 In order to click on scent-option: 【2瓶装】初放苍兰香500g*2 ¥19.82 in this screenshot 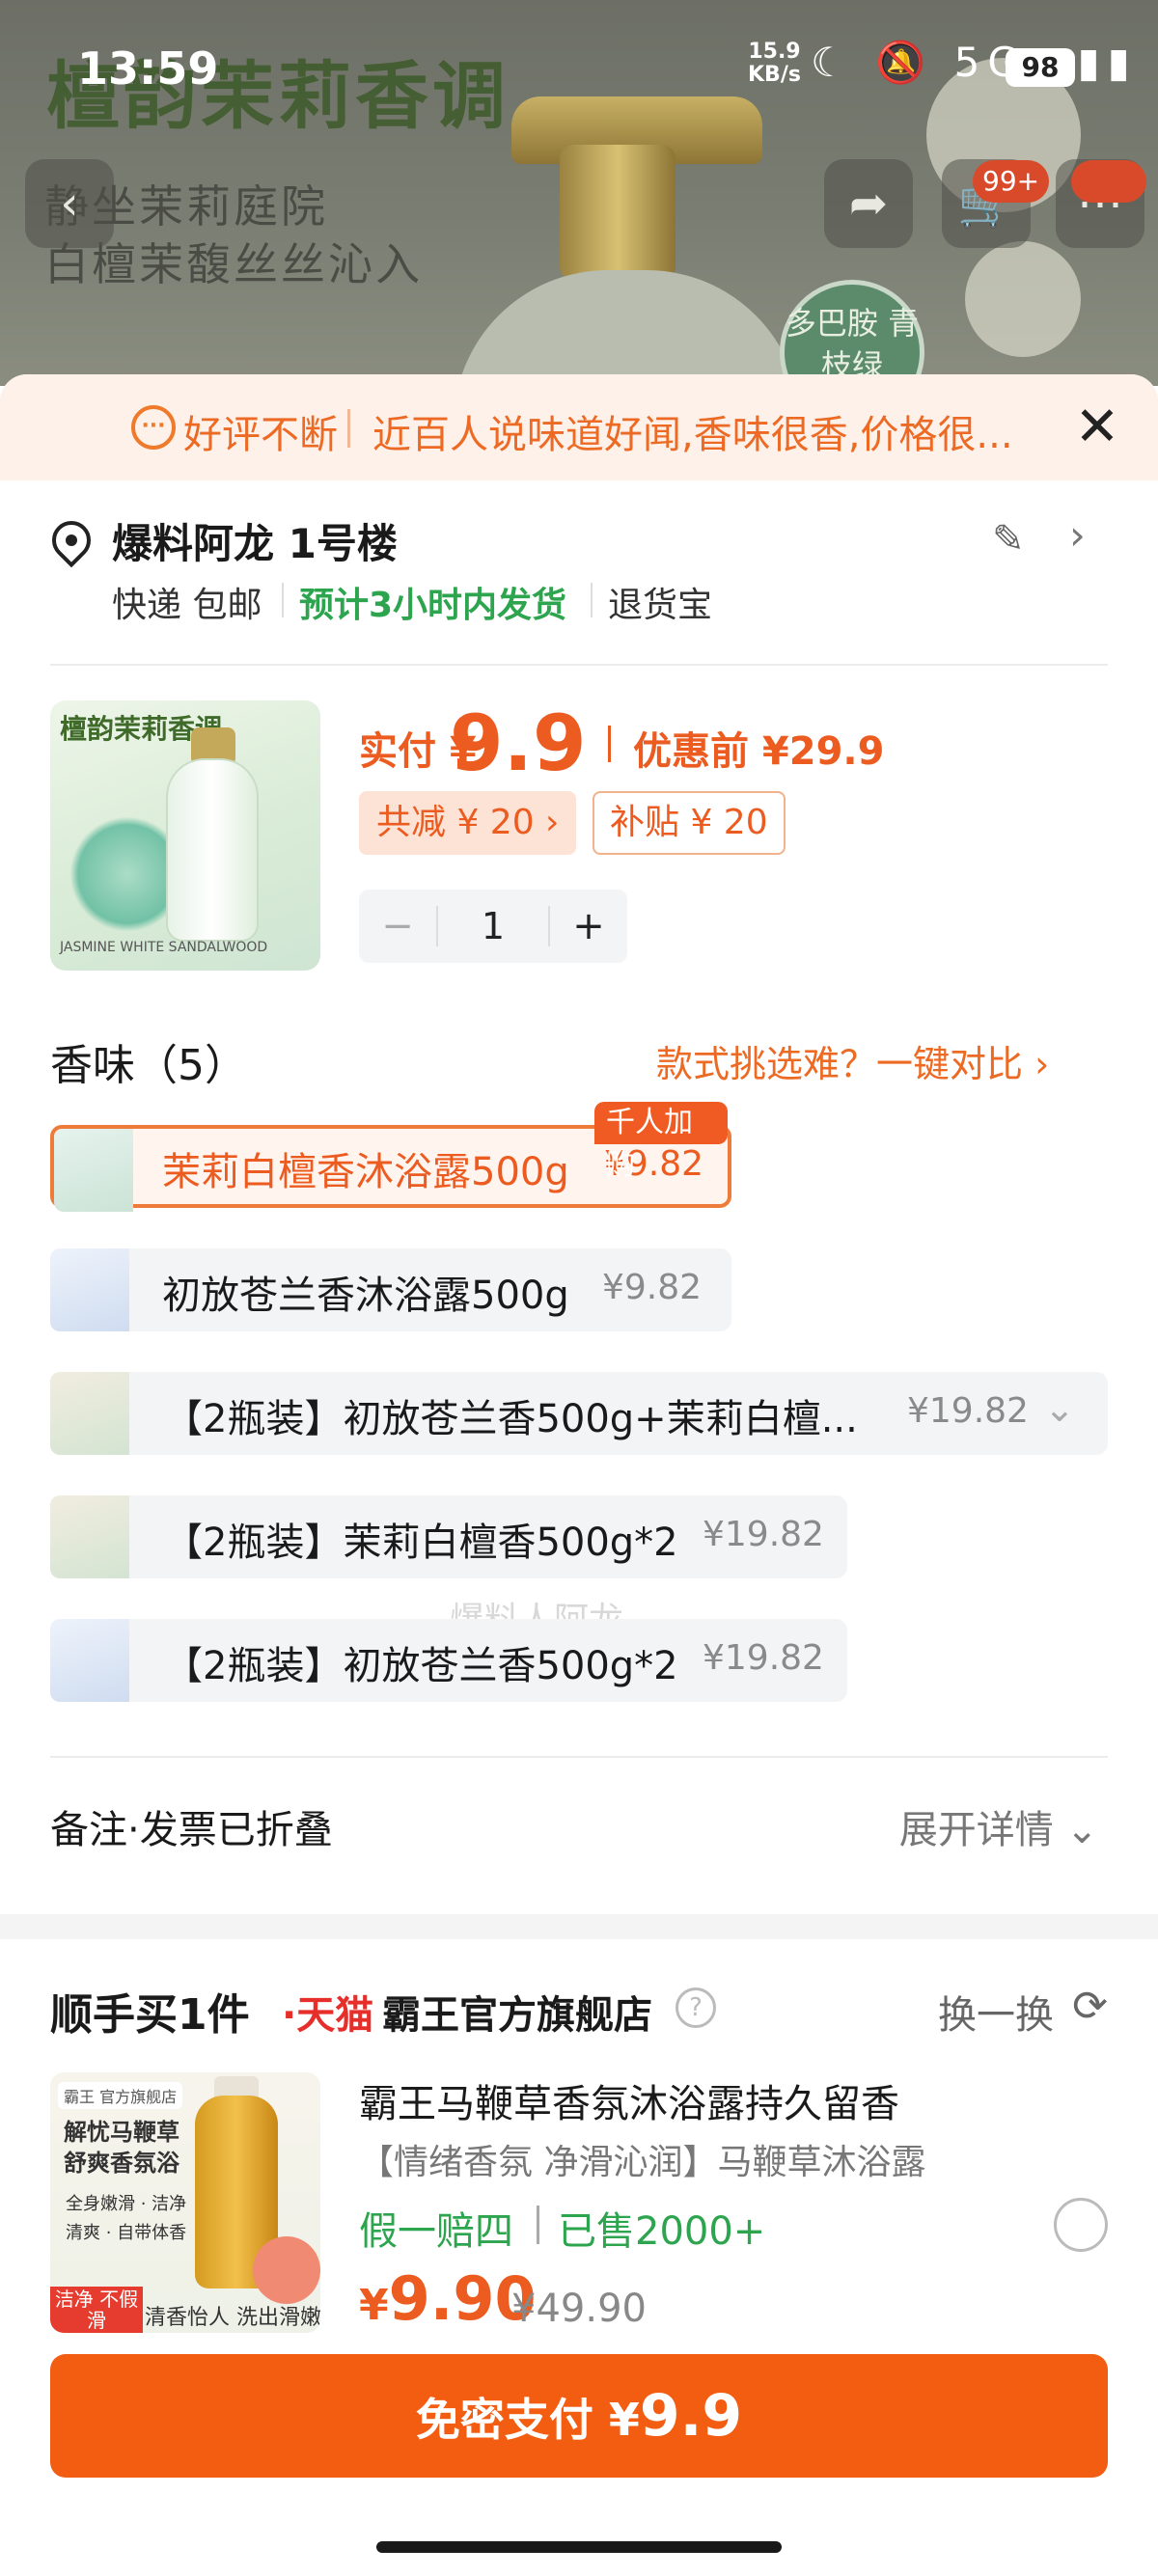, I will do `click(448, 1661)`.